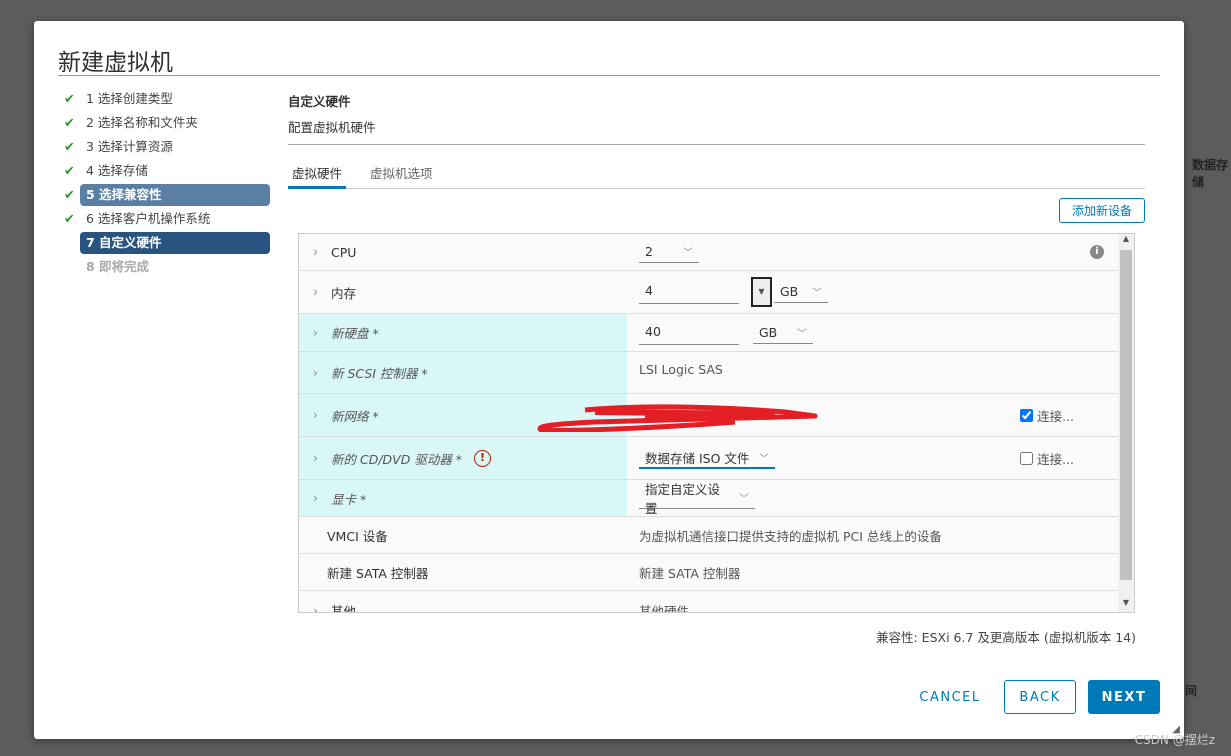 Image resolution: width=1231 pixels, height=756 pixels. I want to click on step-label: 6 选择客户机操作系统, so click(148, 218).